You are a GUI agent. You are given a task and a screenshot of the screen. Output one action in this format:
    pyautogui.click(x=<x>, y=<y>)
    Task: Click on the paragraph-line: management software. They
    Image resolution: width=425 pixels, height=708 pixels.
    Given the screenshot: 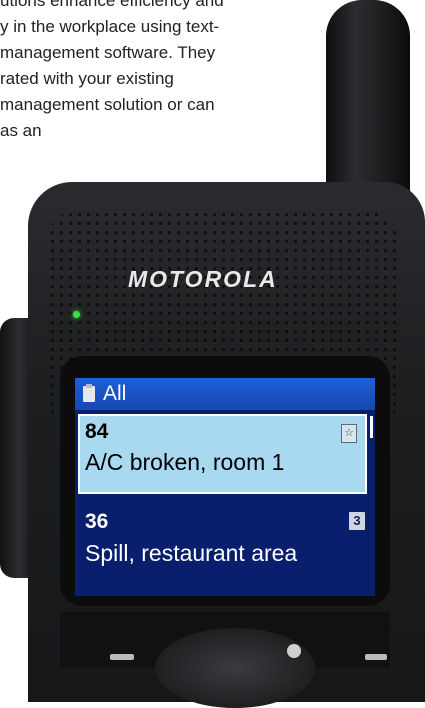 What is the action you would take?
    pyautogui.click(x=108, y=52)
    